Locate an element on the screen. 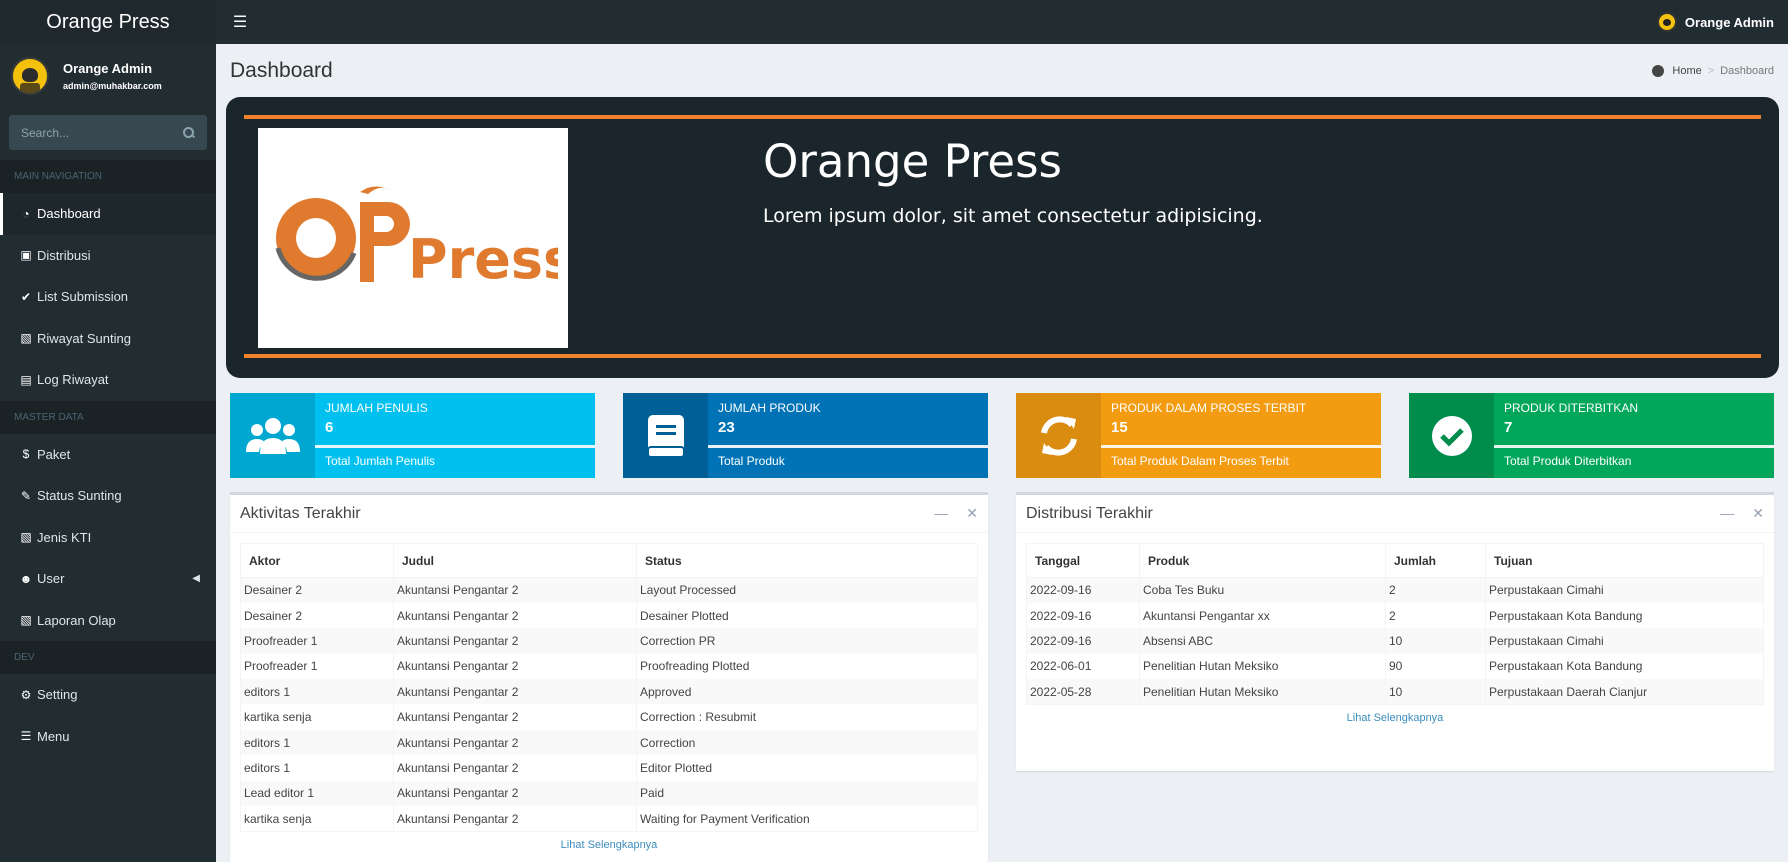 This screenshot has height=862, width=1788. table-cell: 10 is located at coordinates (1435, 692).